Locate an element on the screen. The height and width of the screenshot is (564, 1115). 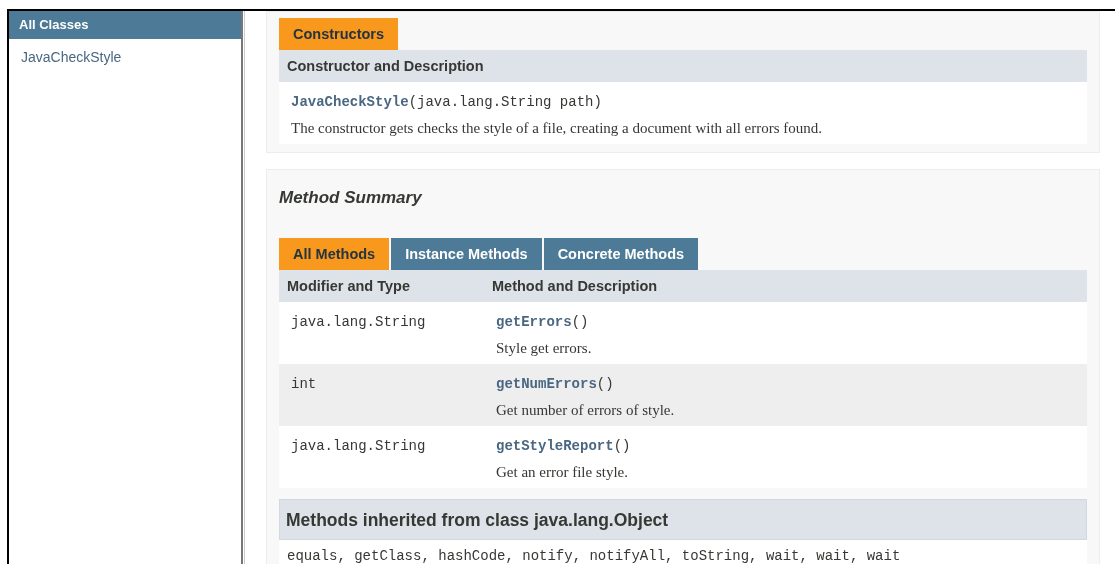
column-header: Modifier and Type is located at coordinates (349, 286).